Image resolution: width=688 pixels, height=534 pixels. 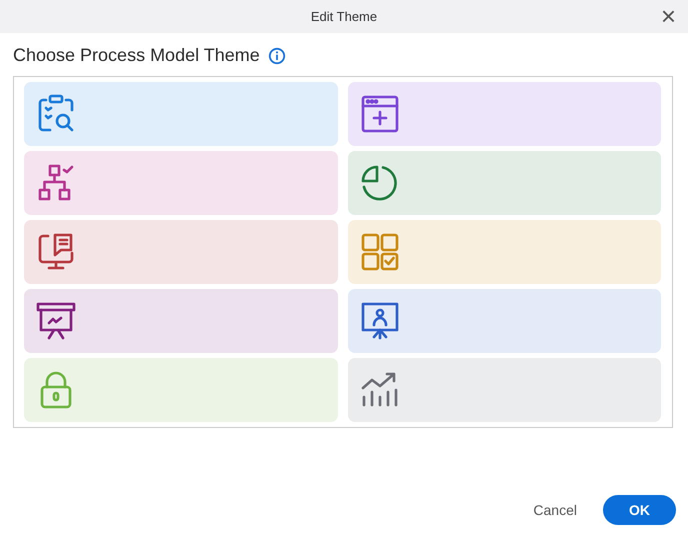 I want to click on checklist-grid-icon, so click(x=380, y=252).